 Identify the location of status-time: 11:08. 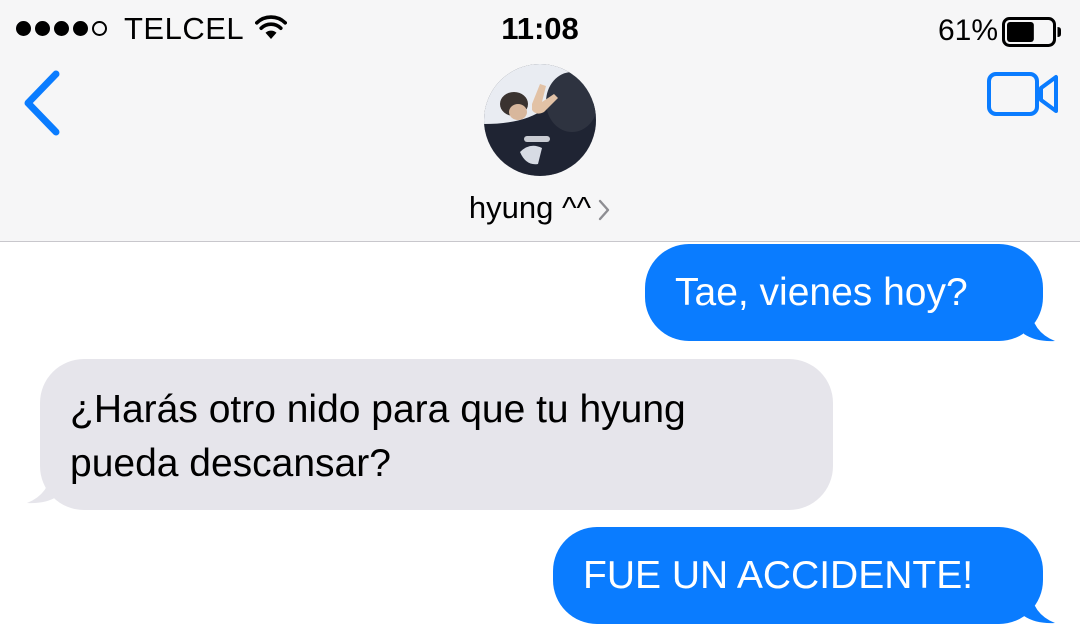
(540, 28).